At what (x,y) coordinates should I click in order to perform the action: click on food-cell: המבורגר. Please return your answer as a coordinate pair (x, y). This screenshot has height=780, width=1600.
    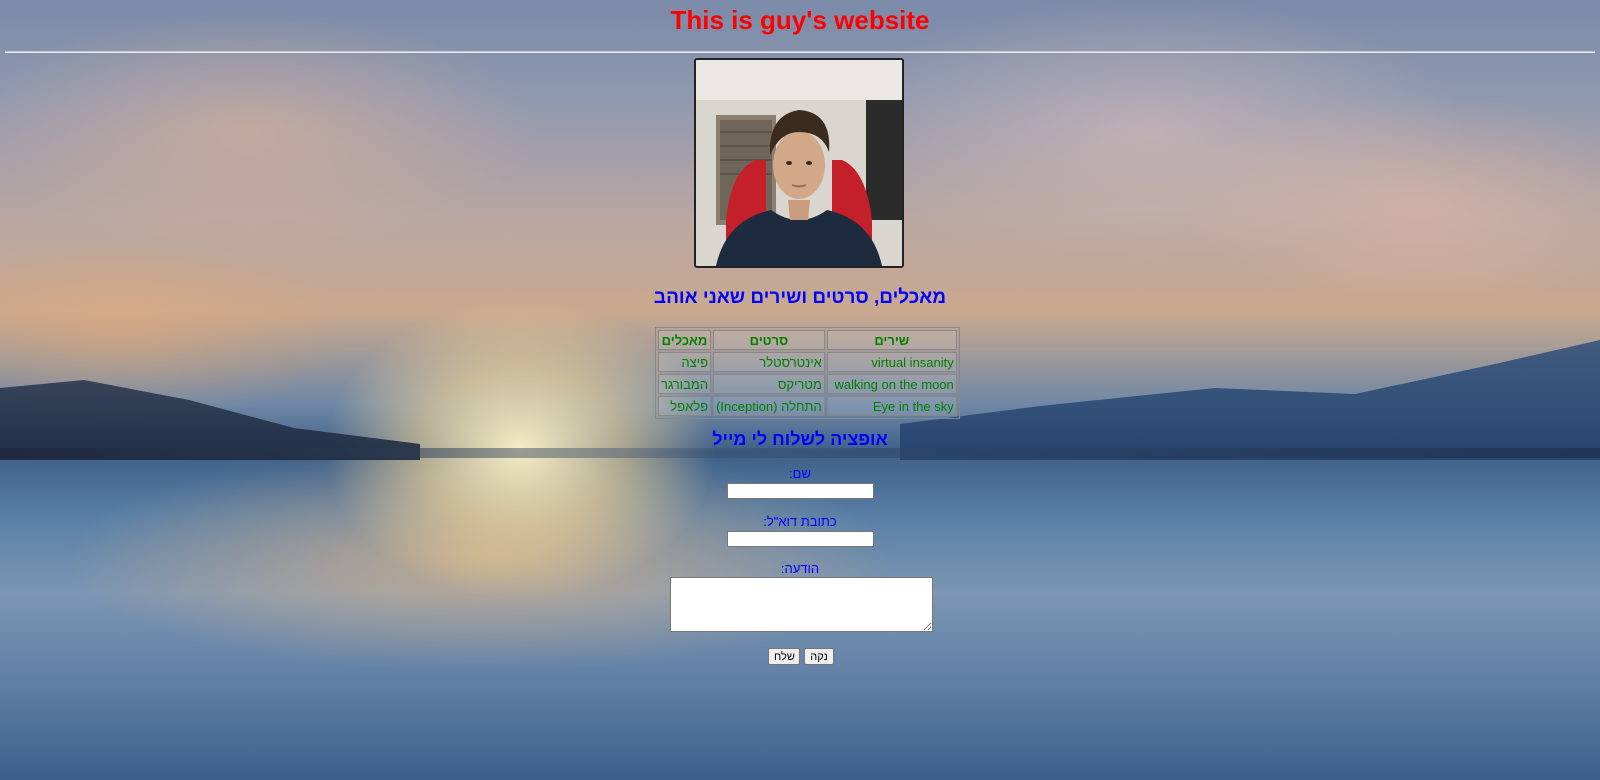
    Looking at the image, I should click on (685, 384).